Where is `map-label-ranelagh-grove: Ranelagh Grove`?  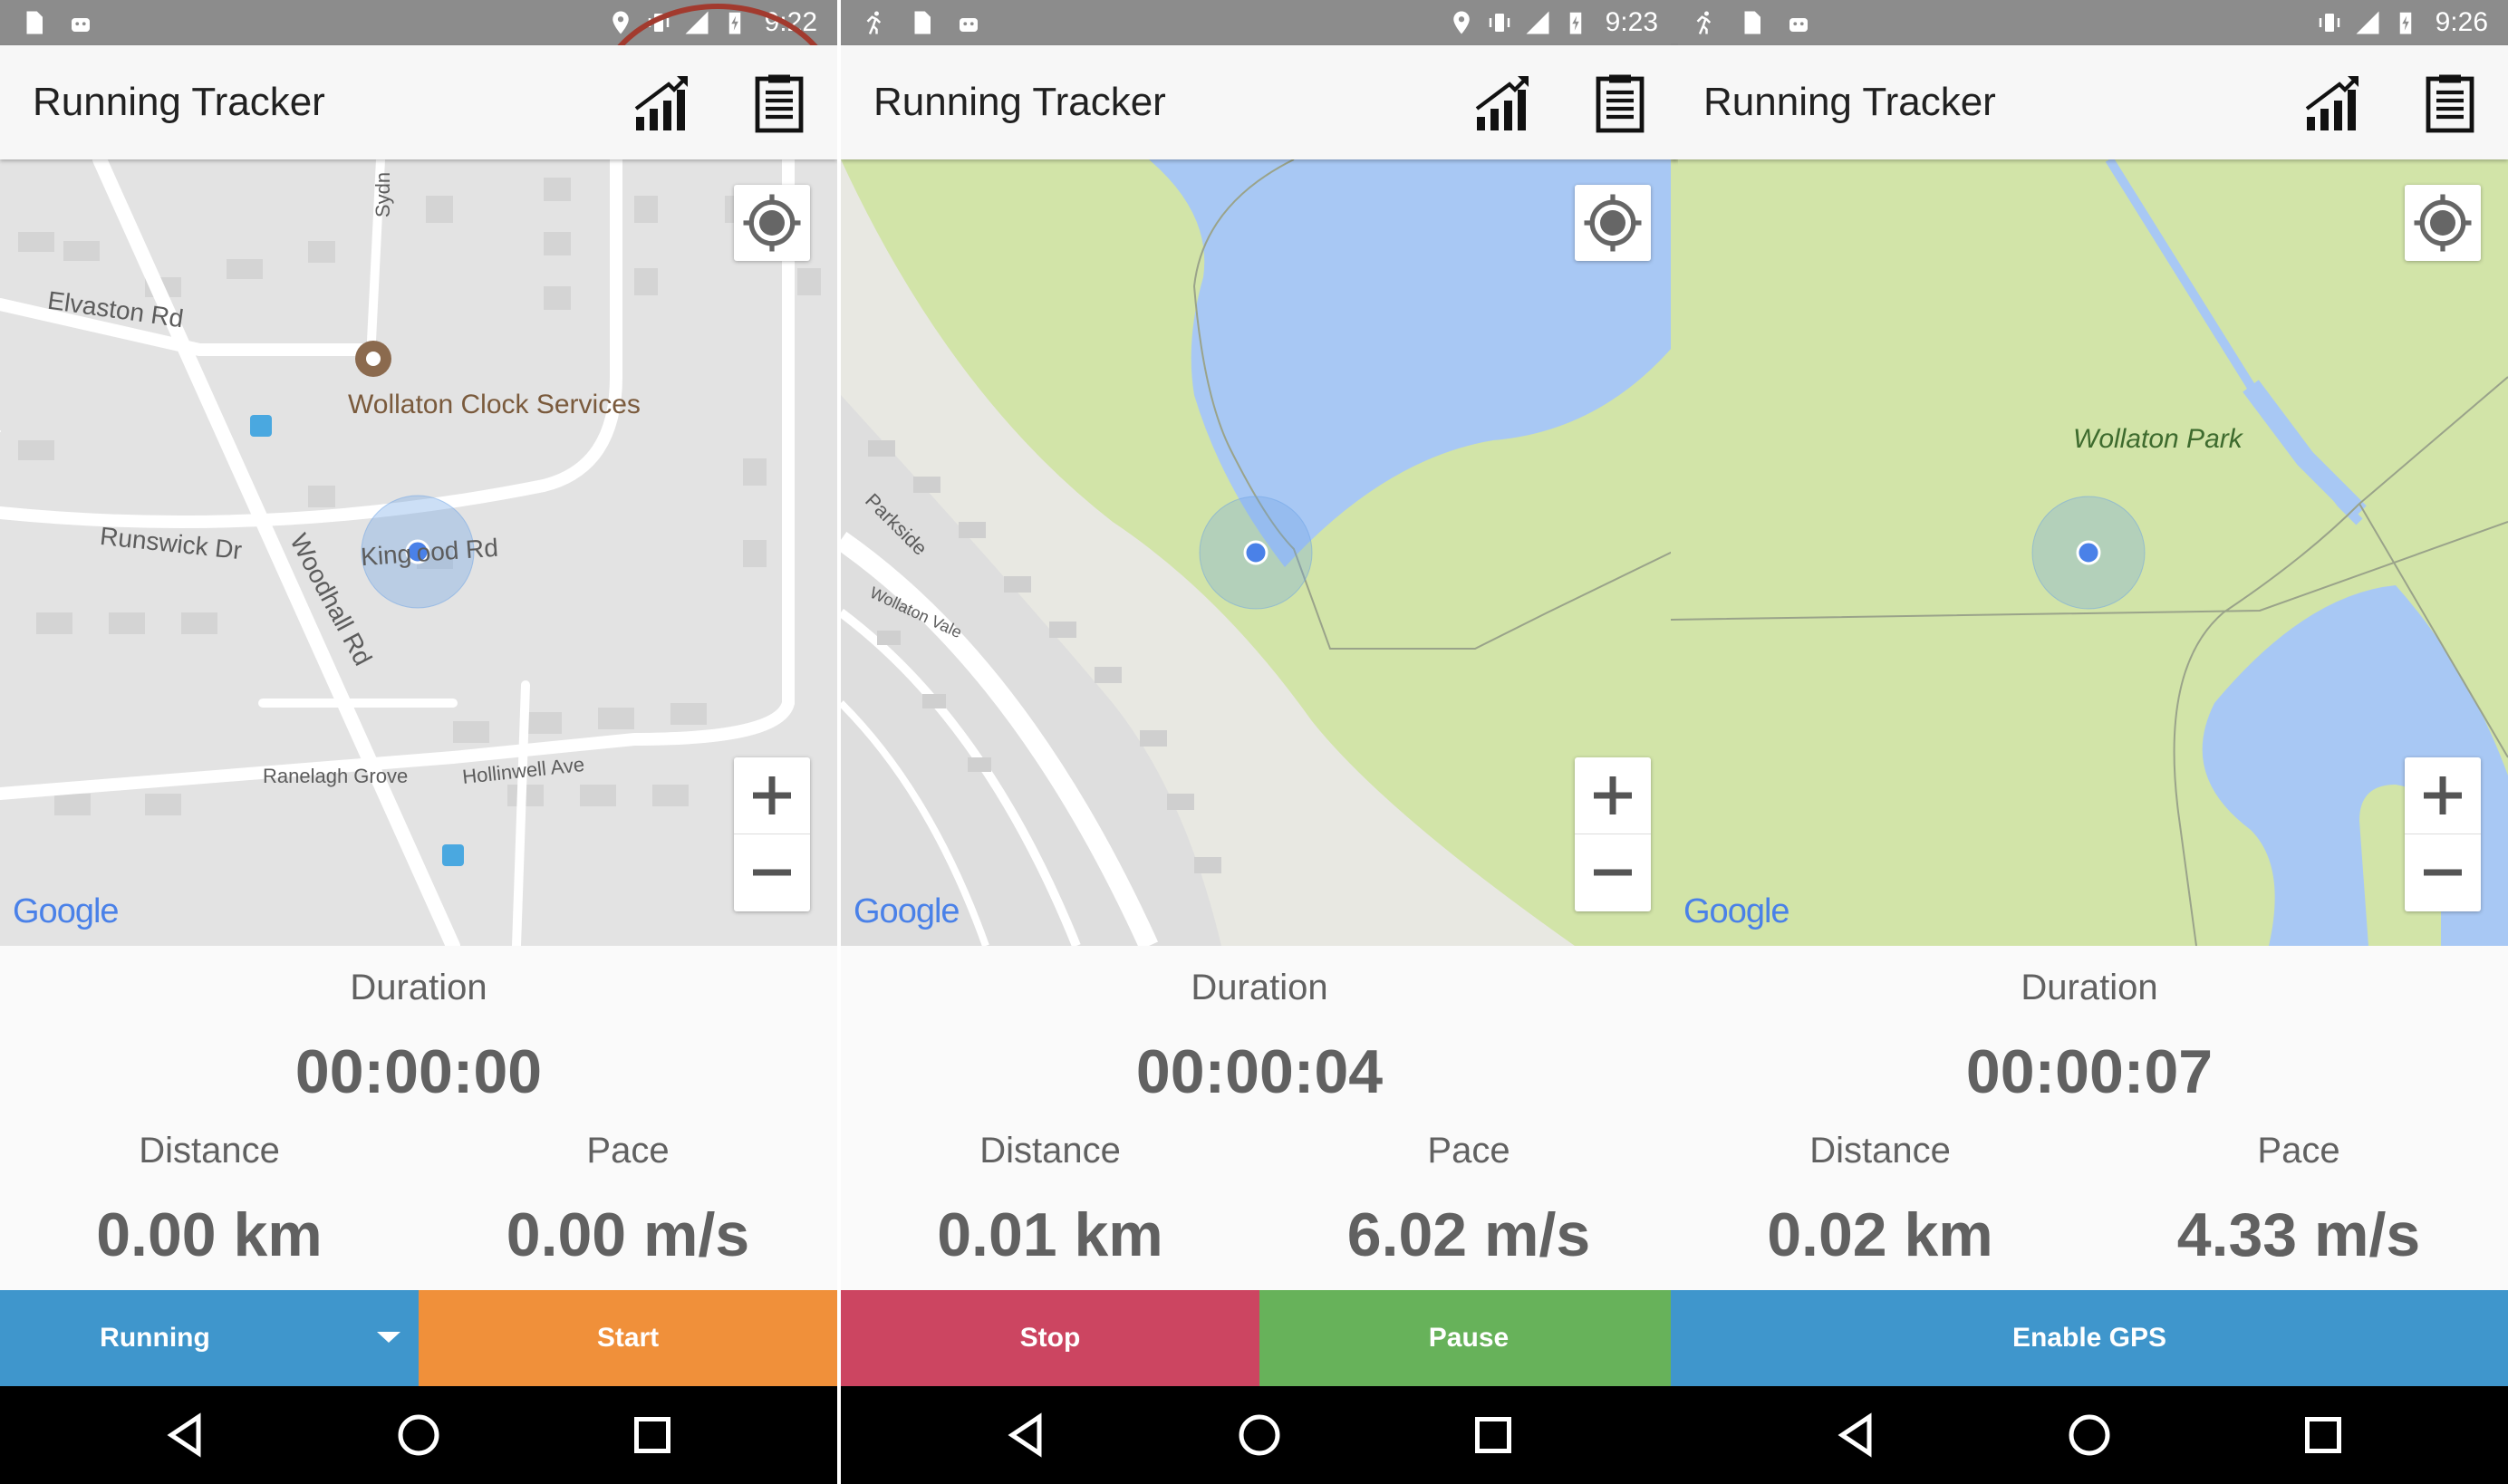
map-label-ranelagh-grove: Ranelagh Grove is located at coordinates (336, 776).